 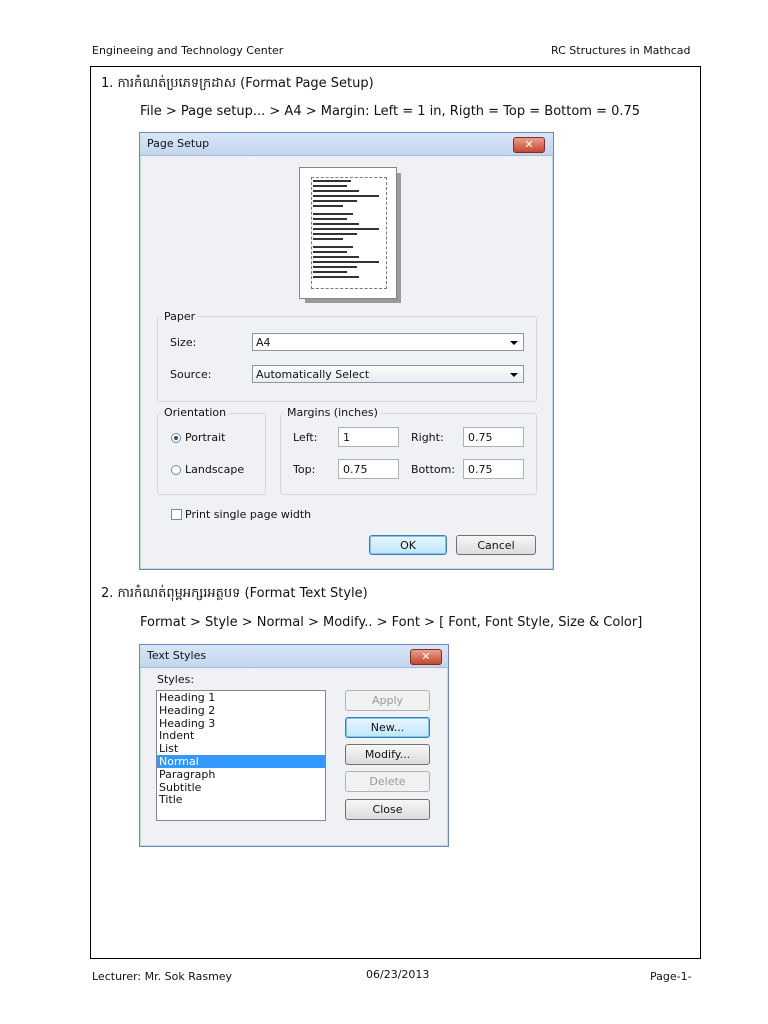 I want to click on paper-group-label: Paper, so click(x=180, y=316).